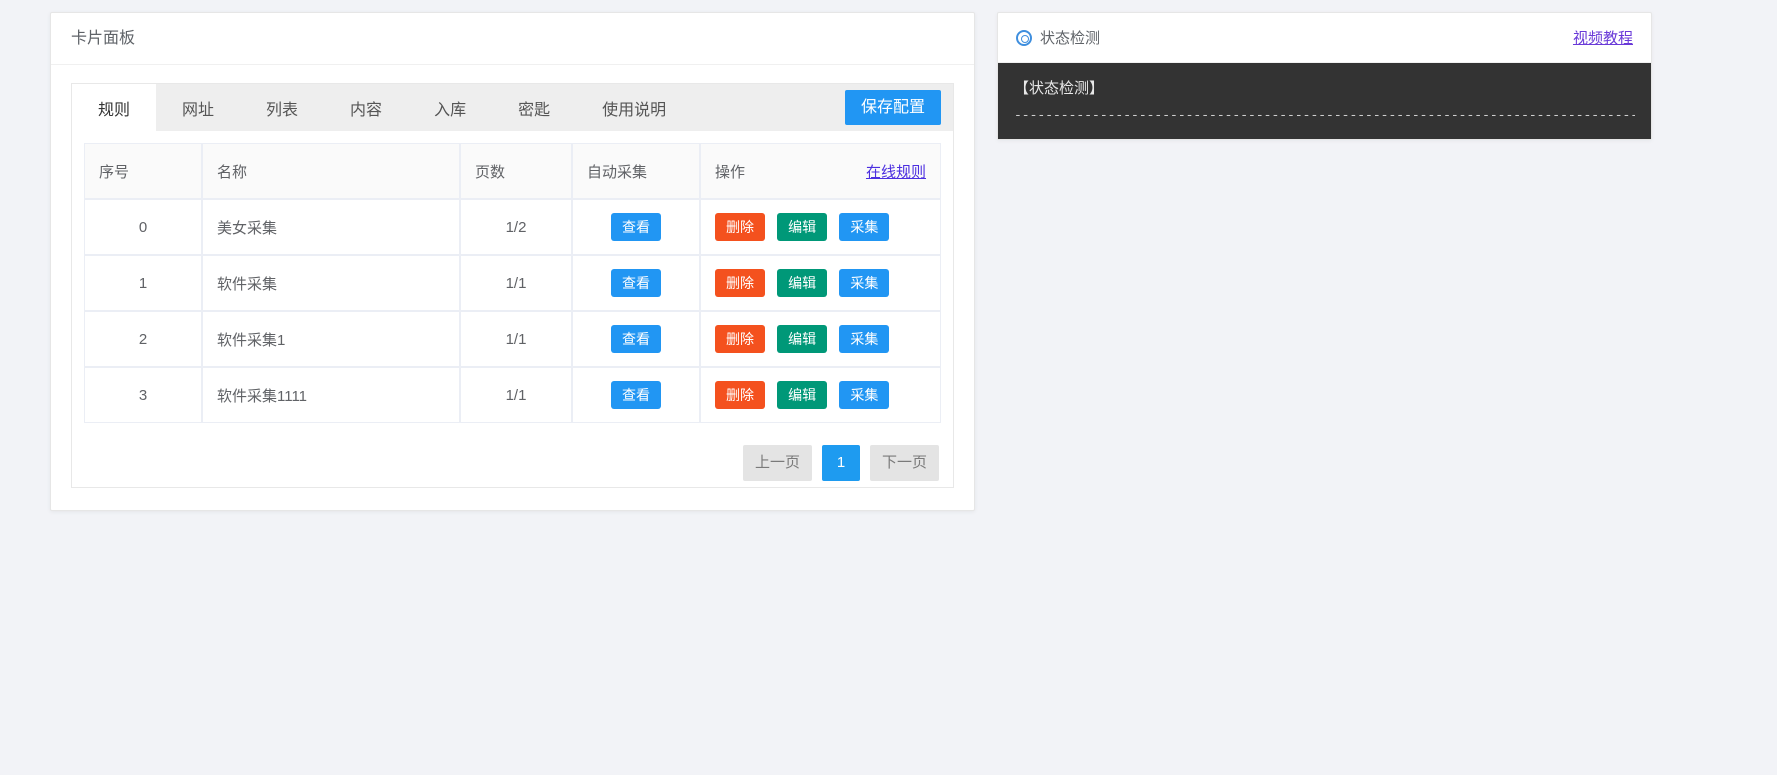  Describe the element at coordinates (331, 283) in the screenshot. I see `cell-name: 软件采集` at that location.